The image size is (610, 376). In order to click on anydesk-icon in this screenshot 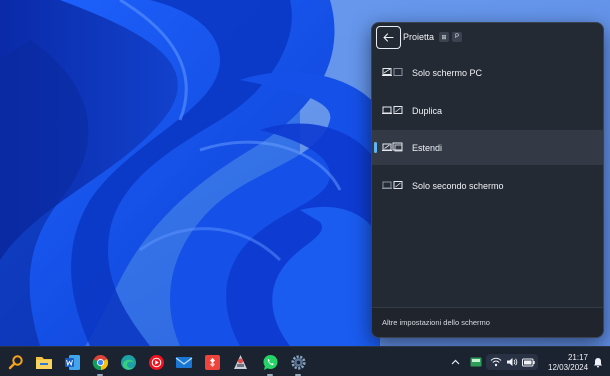, I will do `click(212, 362)`.